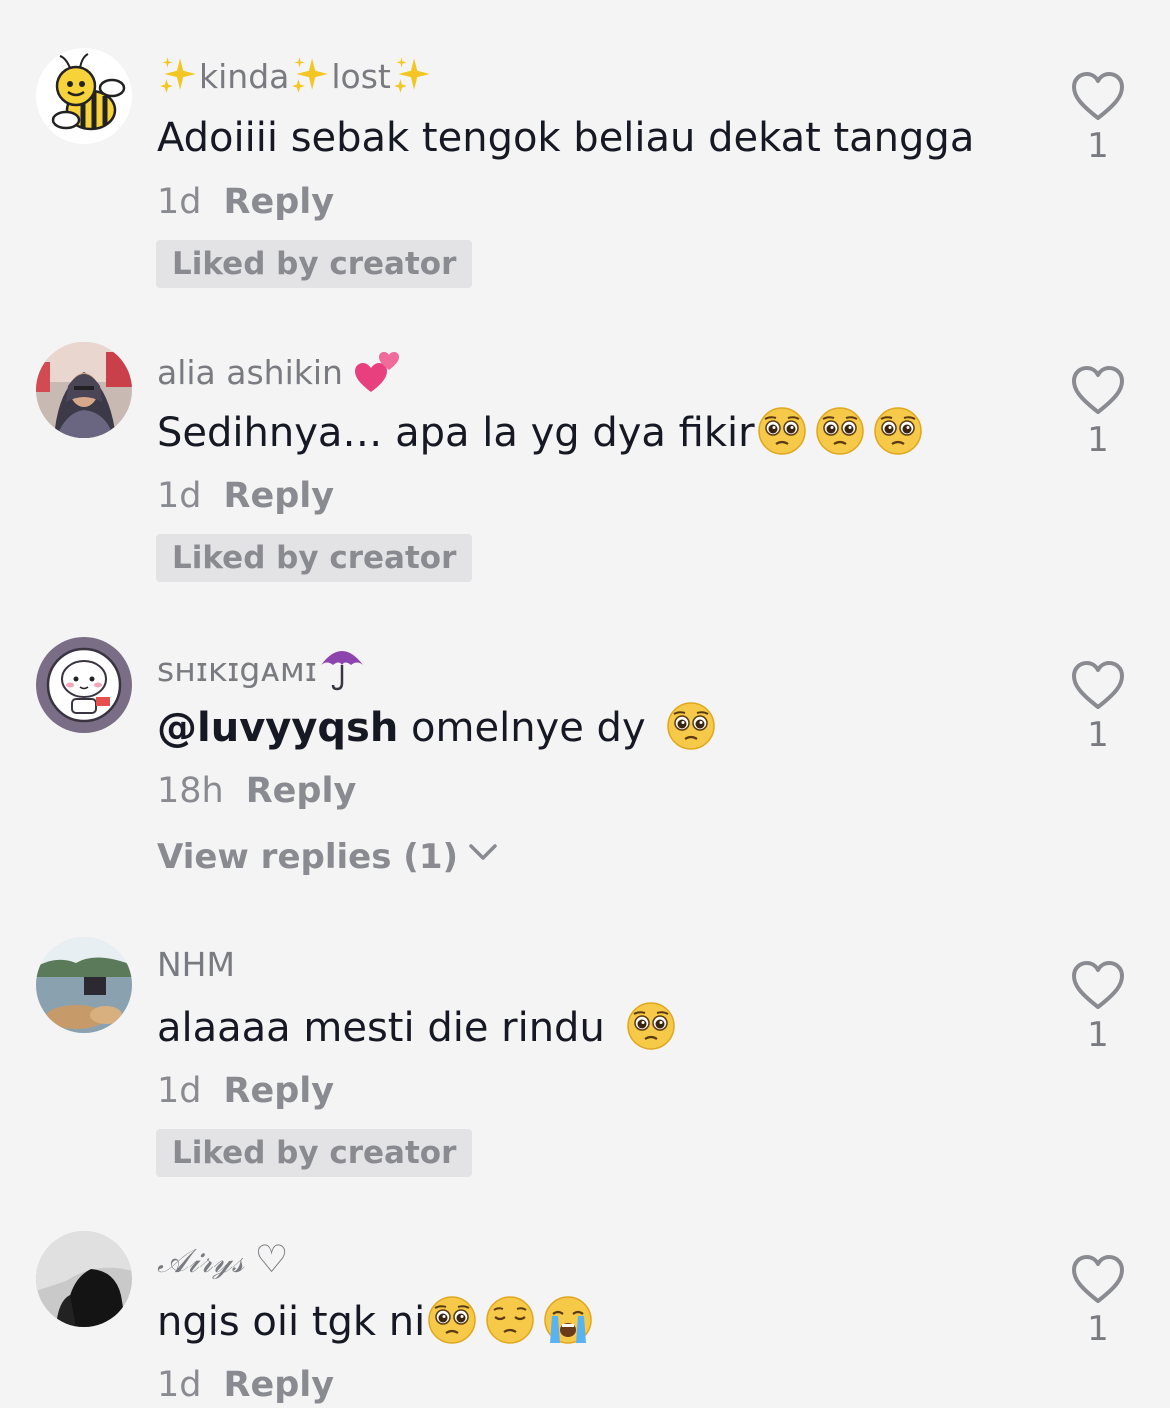 Image resolution: width=1170 pixels, height=1408 pixels. What do you see at coordinates (277, 728) in the screenshot?
I see `mention-link: @luvyyqsh` at bounding box center [277, 728].